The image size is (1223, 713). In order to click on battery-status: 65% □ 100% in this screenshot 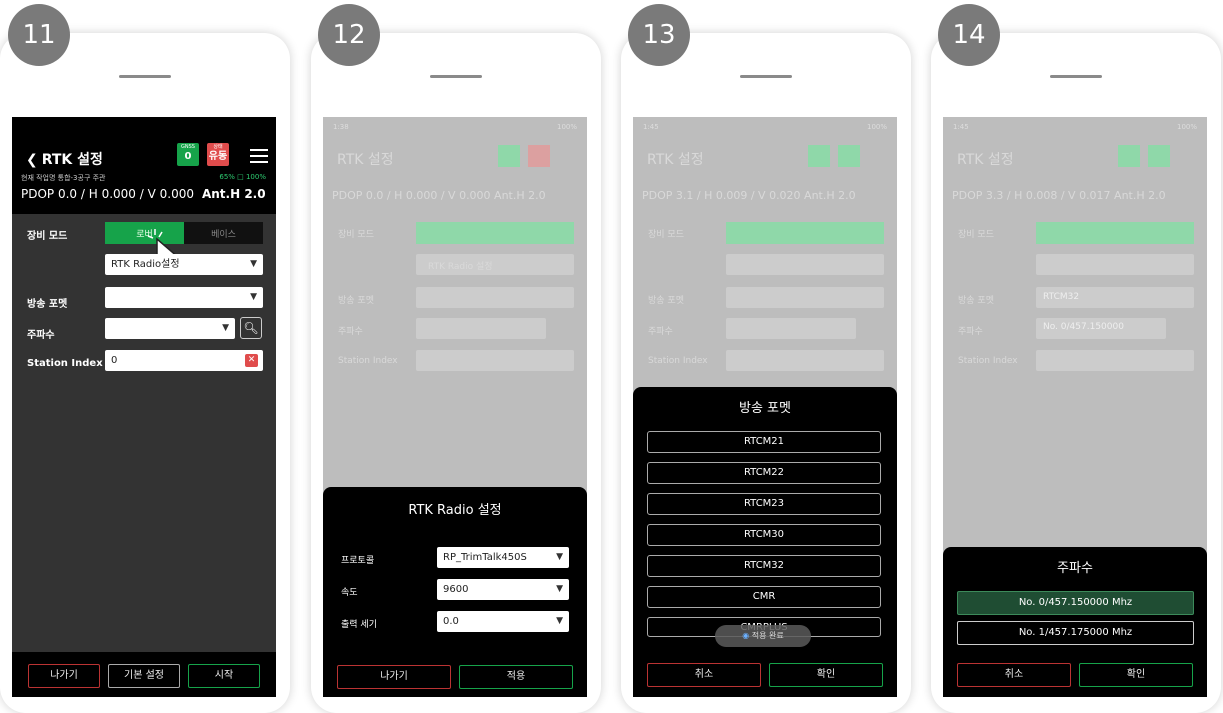, I will do `click(242, 177)`.